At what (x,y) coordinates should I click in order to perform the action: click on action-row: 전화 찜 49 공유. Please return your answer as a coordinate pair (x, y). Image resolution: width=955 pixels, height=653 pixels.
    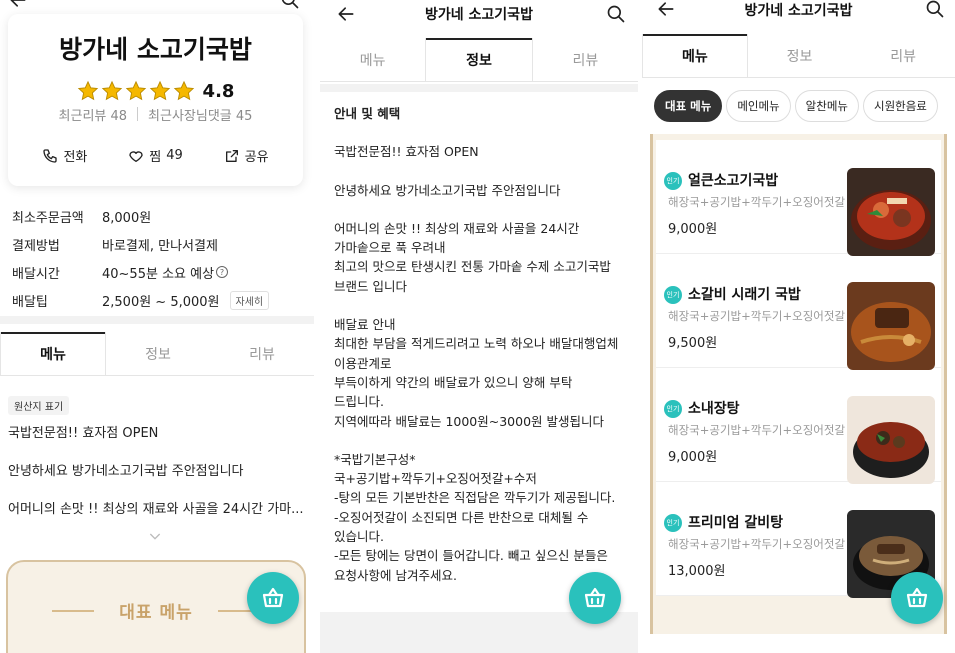
    Looking at the image, I should click on (155, 155).